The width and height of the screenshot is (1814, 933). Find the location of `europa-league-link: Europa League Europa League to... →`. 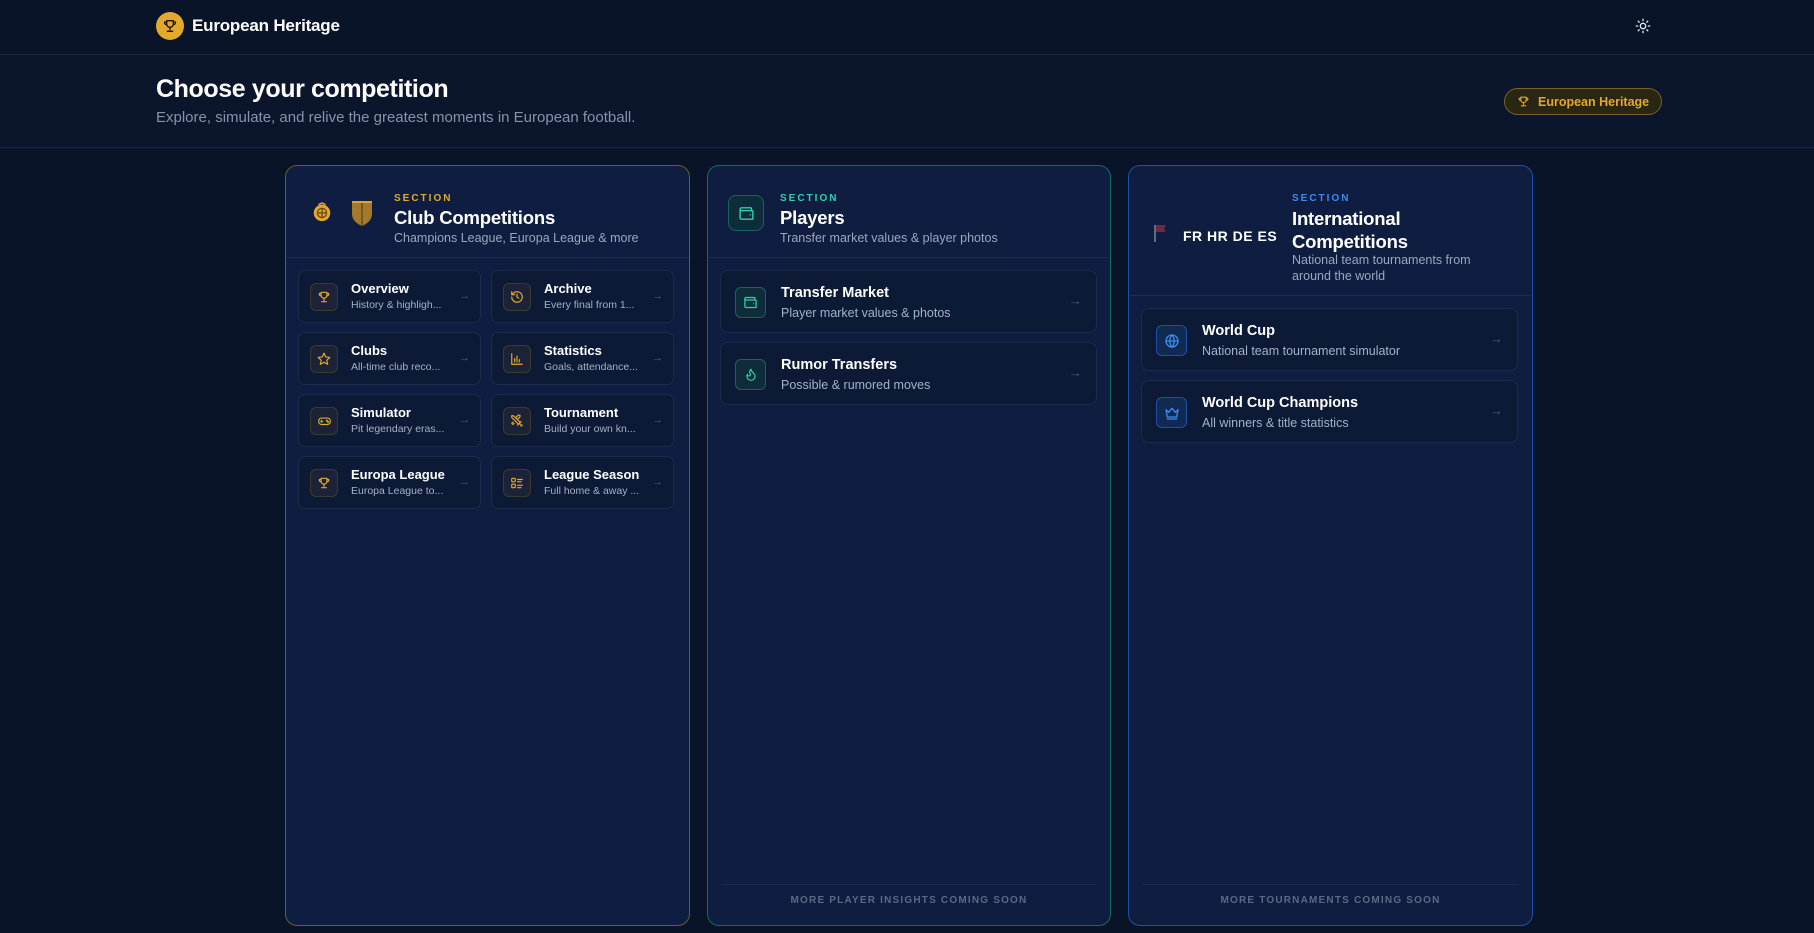

europa-league-link: Europa League Europa League to... → is located at coordinates (389, 482).